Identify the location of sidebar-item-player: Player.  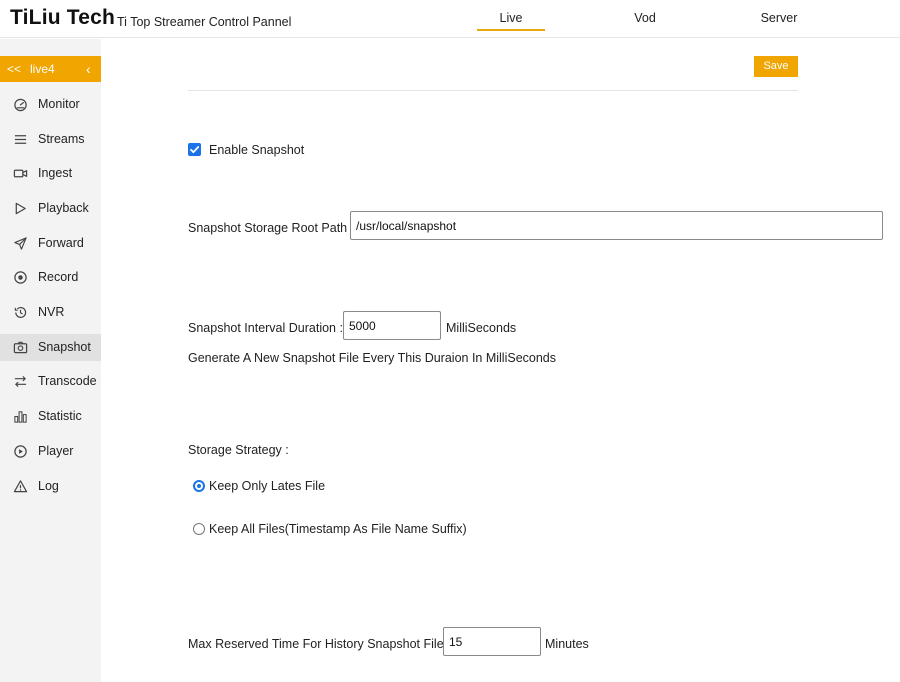
(50, 451).